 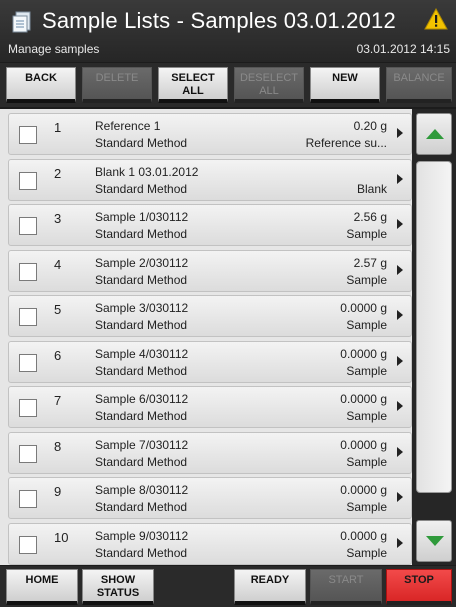 What do you see at coordinates (142, 399) in the screenshot?
I see `sample-name: Sample 6/030112` at bounding box center [142, 399].